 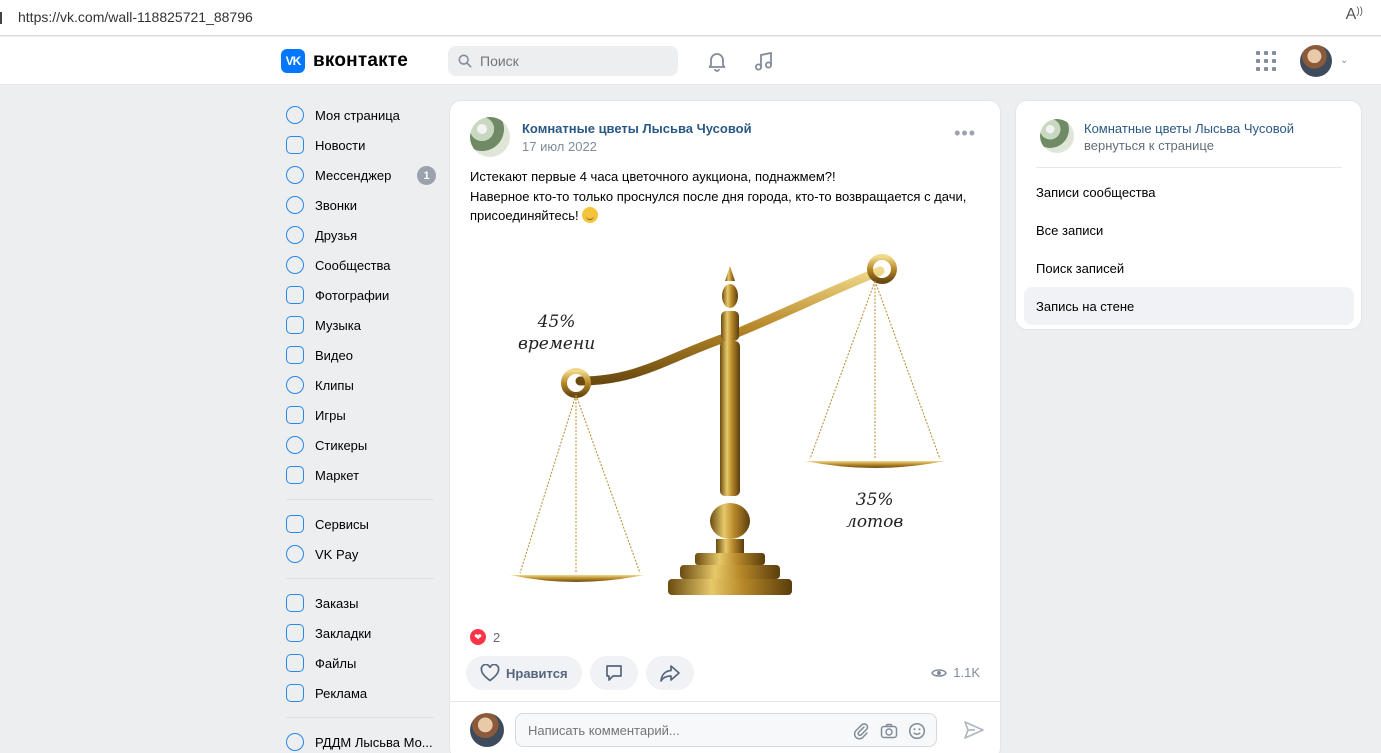 I want to click on comment-button, so click(x=613, y=673).